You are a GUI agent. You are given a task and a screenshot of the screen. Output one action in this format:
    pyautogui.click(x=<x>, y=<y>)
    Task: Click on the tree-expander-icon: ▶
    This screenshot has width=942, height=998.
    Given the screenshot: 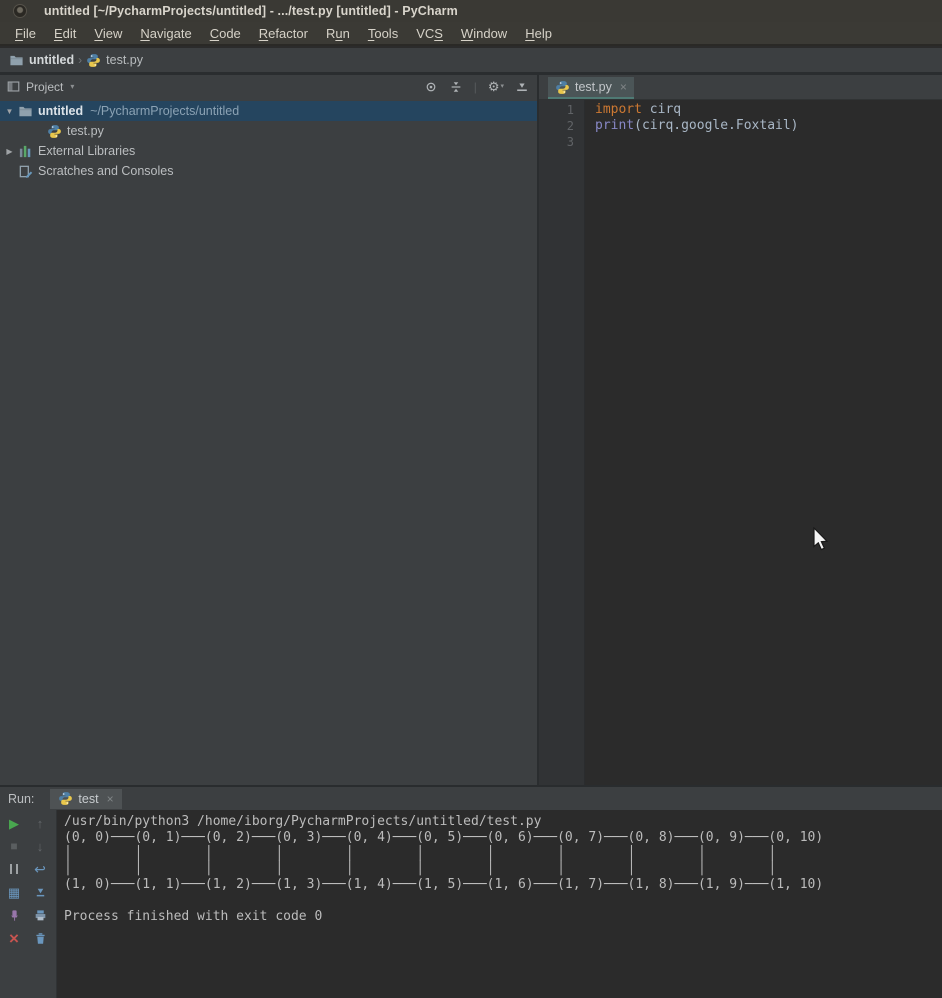 What is the action you would take?
    pyautogui.click(x=9, y=151)
    